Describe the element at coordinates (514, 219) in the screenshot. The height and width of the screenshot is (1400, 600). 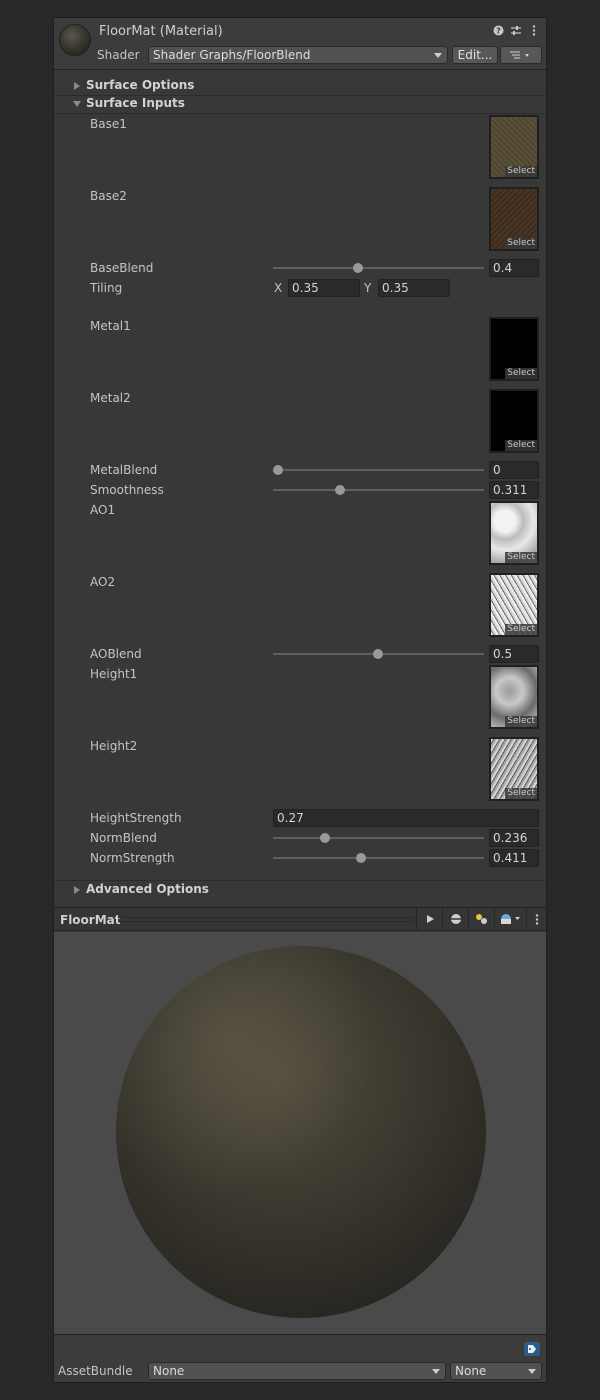
I see `texture-slot-base2: Select` at that location.